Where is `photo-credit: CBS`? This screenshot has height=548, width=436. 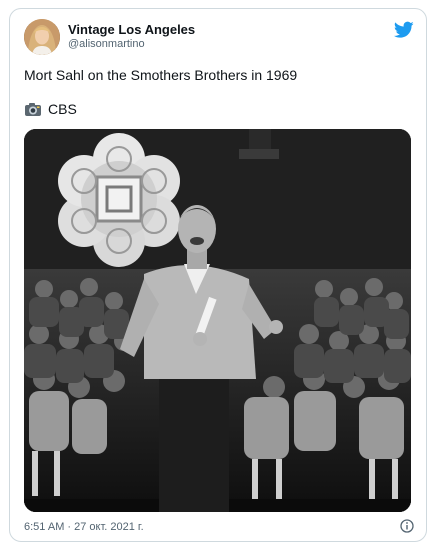
photo-credit: CBS is located at coordinates (50, 109).